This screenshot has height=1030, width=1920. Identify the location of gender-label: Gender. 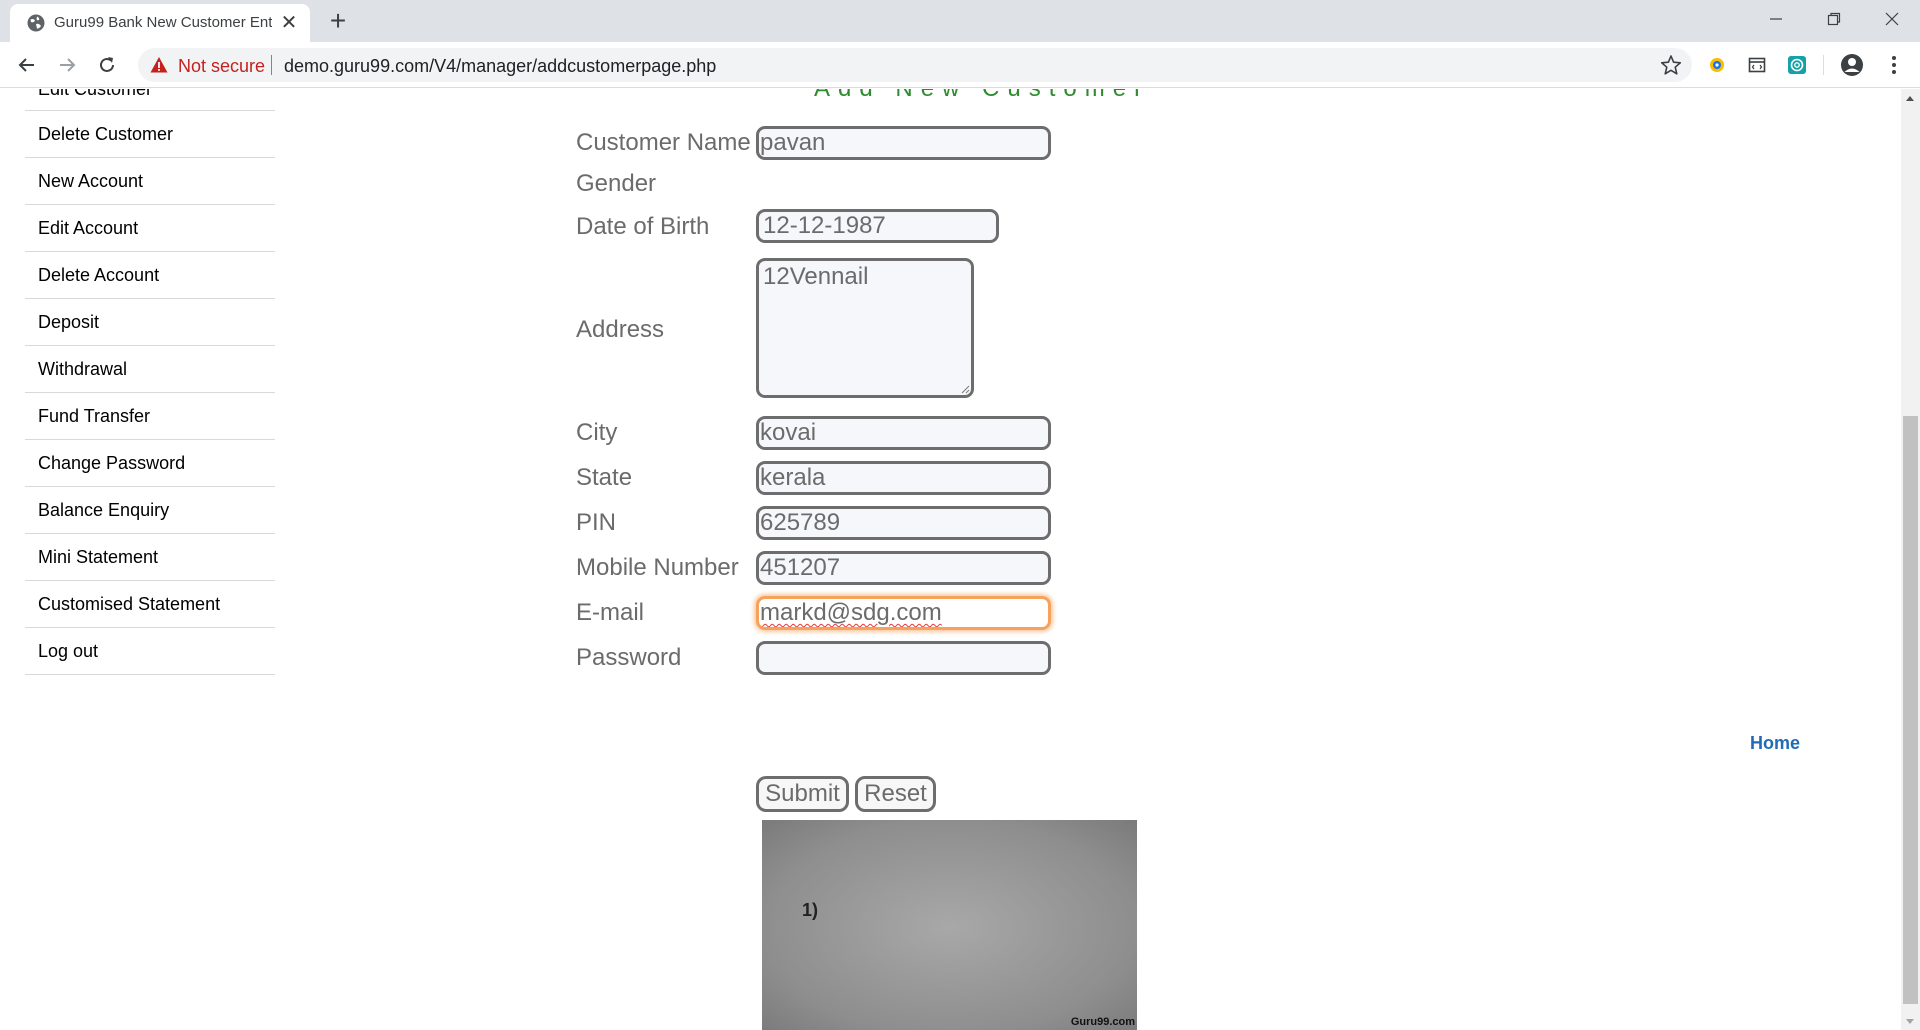
(616, 183).